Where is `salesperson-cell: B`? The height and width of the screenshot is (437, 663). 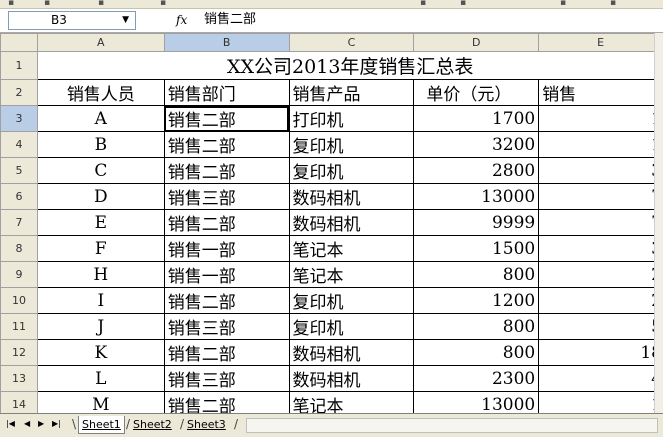 salesperson-cell: B is located at coordinates (100, 144).